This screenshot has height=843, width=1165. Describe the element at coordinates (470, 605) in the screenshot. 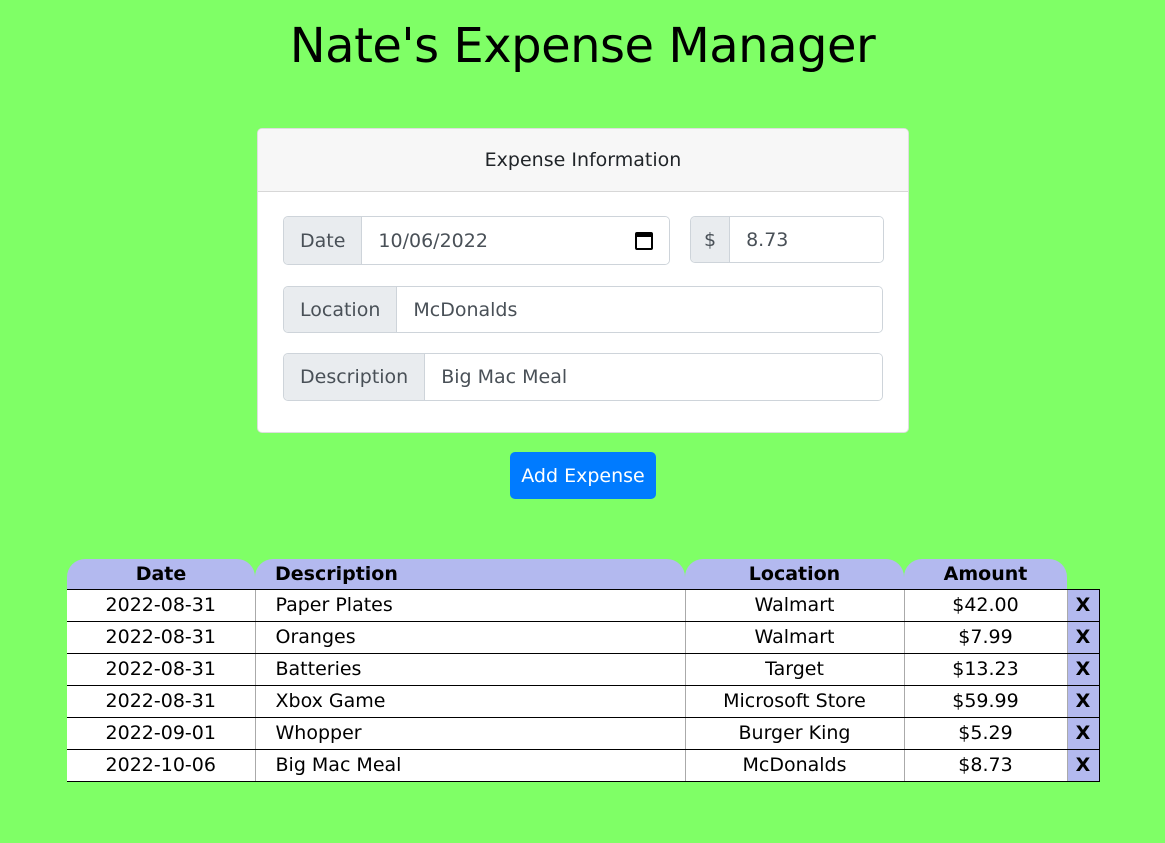

I see `row-description: Paper Plates` at that location.